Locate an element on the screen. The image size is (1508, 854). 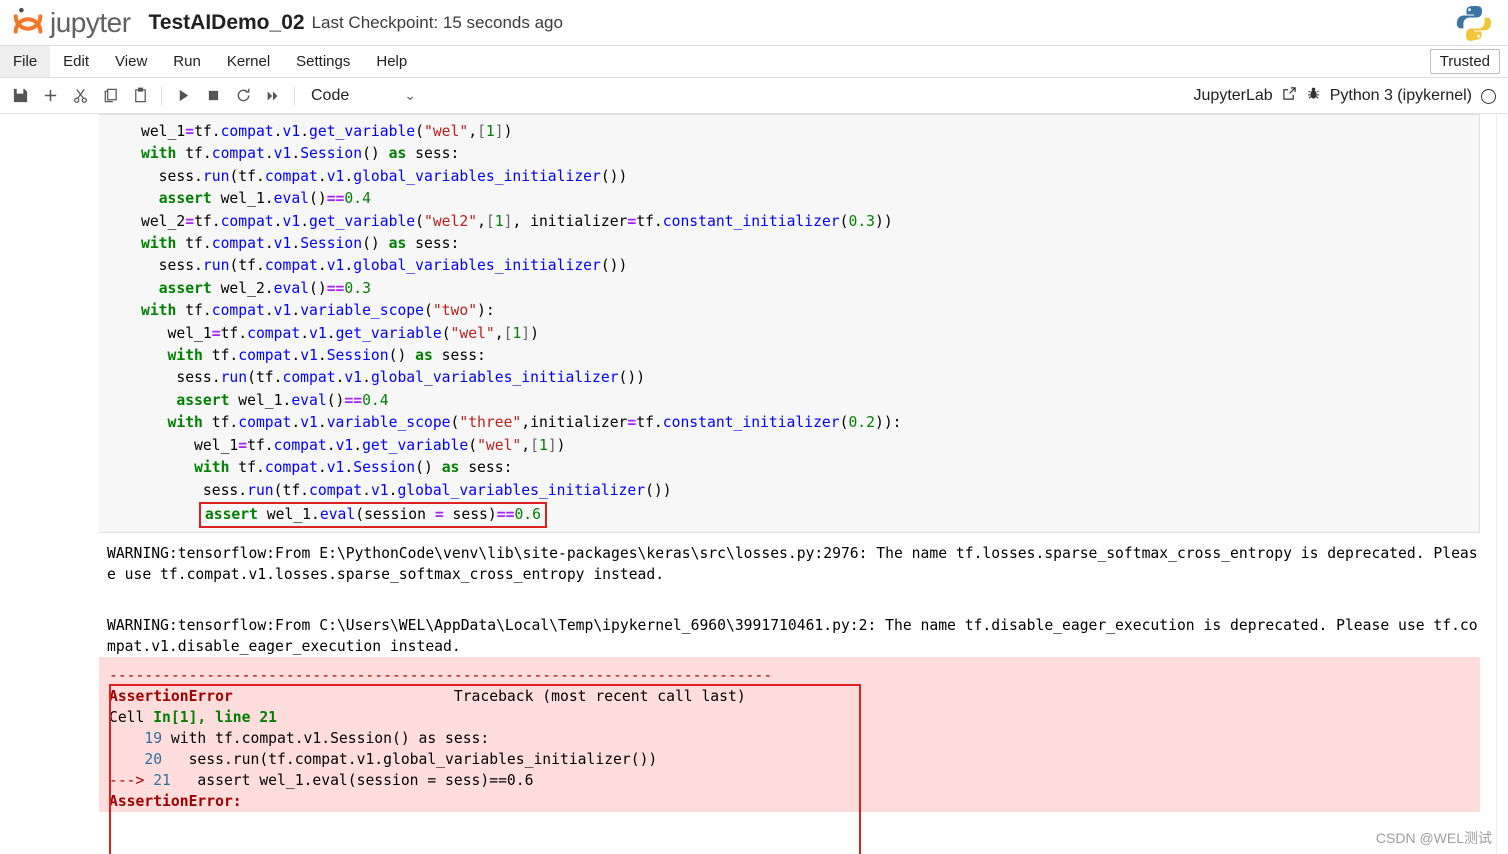
code-line: assert wel_1.eval()==0.4 is located at coordinates (810, 401).